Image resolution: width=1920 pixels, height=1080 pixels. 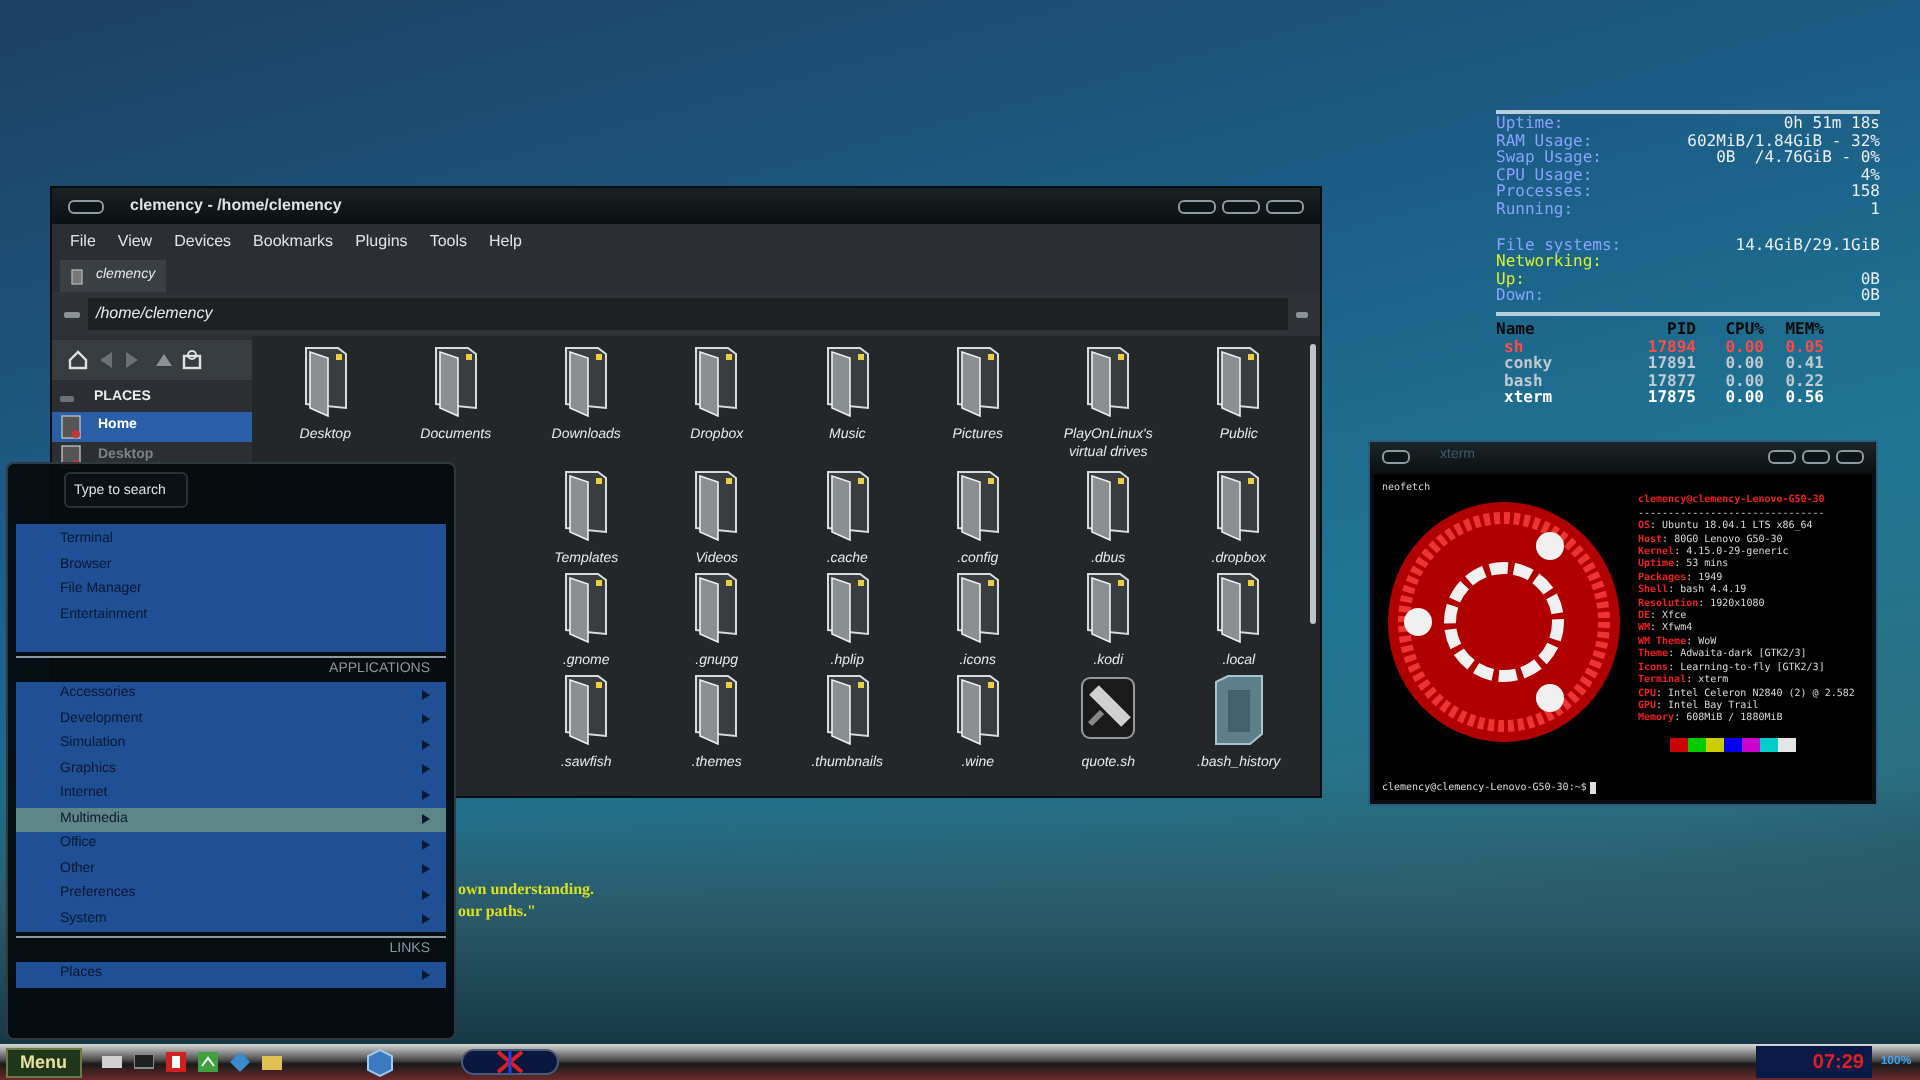 What do you see at coordinates (236, 206) in the screenshot?
I see `window-title: clemency - /home/clemency` at bounding box center [236, 206].